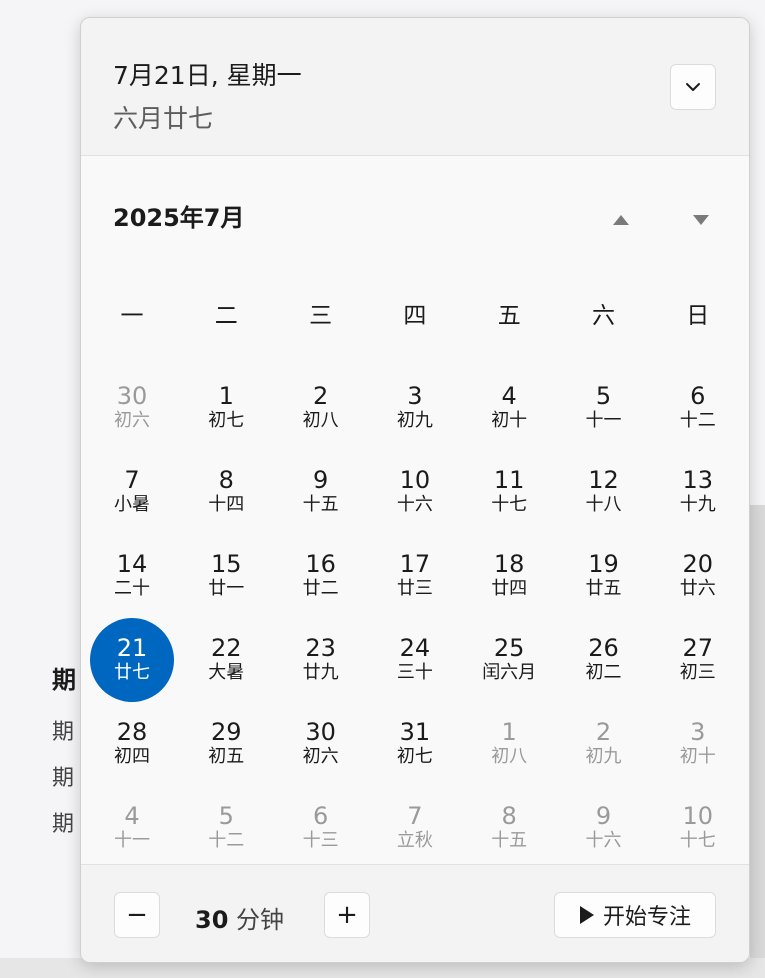 This screenshot has height=978, width=765. Describe the element at coordinates (509, 744) in the screenshot. I see `day-cell: 1 初八` at that location.